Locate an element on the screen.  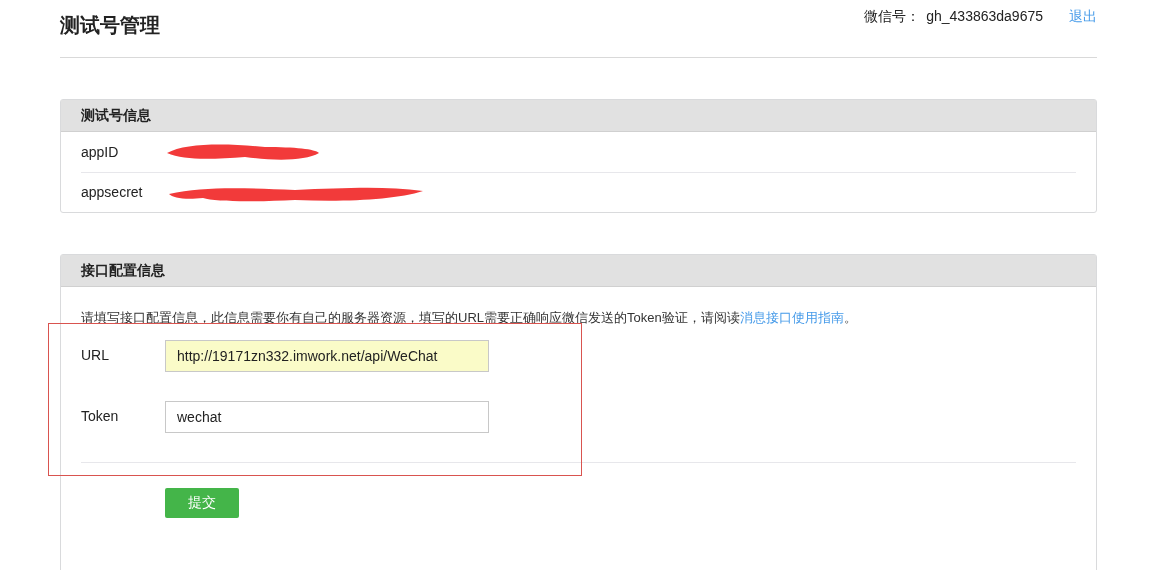
field-label: appID is located at coordinates (100, 152).